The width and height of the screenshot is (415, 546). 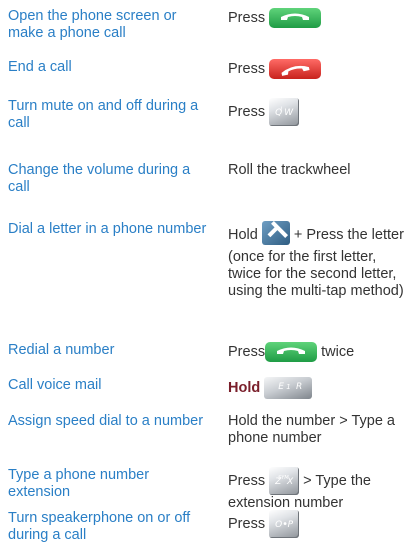 What do you see at coordinates (107, 229) in the screenshot?
I see `task-label: Dial a letter in a phone number` at bounding box center [107, 229].